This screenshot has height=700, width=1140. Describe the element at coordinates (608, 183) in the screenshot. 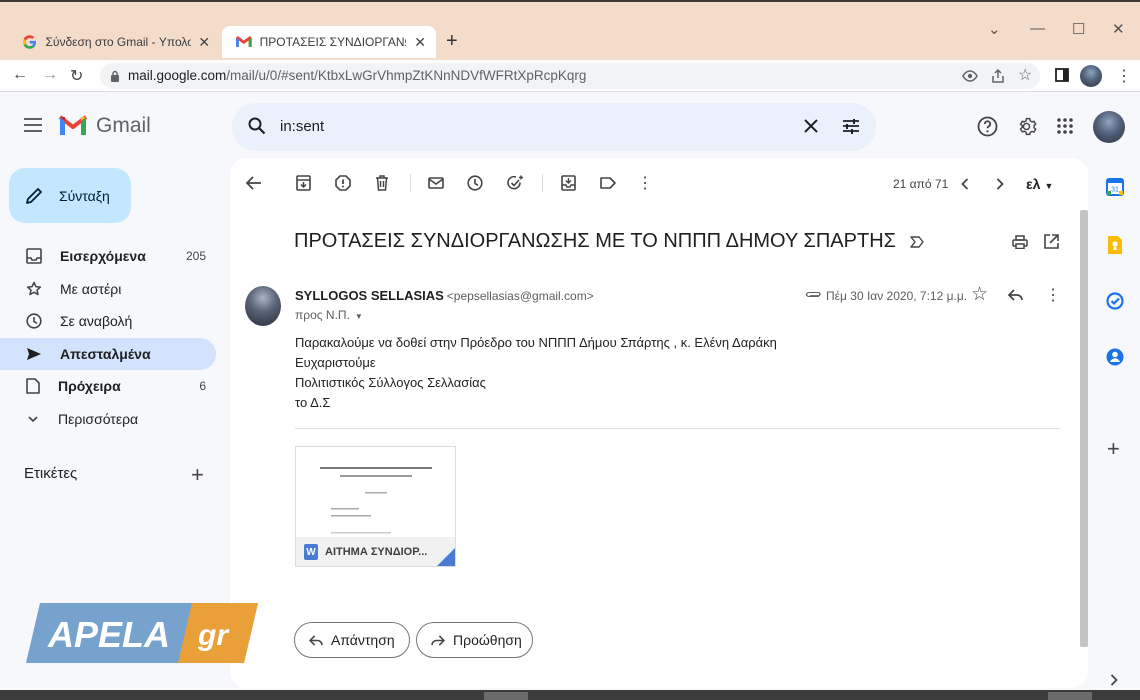

I see `label-icon` at that location.